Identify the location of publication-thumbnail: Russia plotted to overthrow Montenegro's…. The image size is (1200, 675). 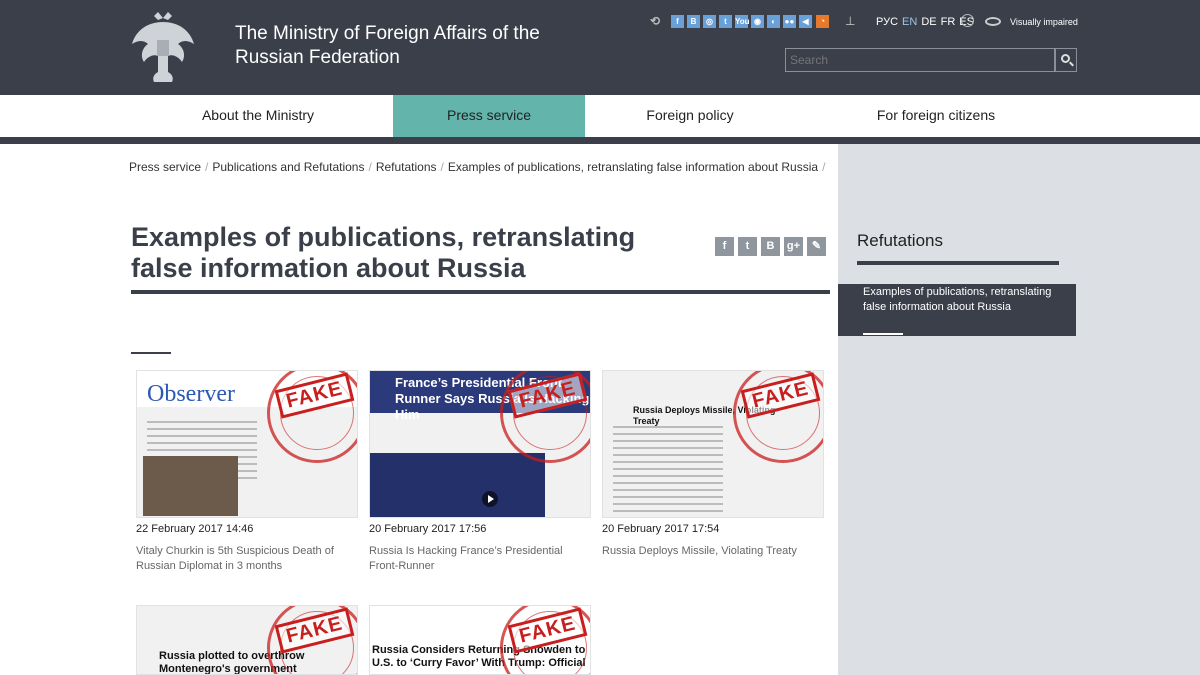
(247, 640).